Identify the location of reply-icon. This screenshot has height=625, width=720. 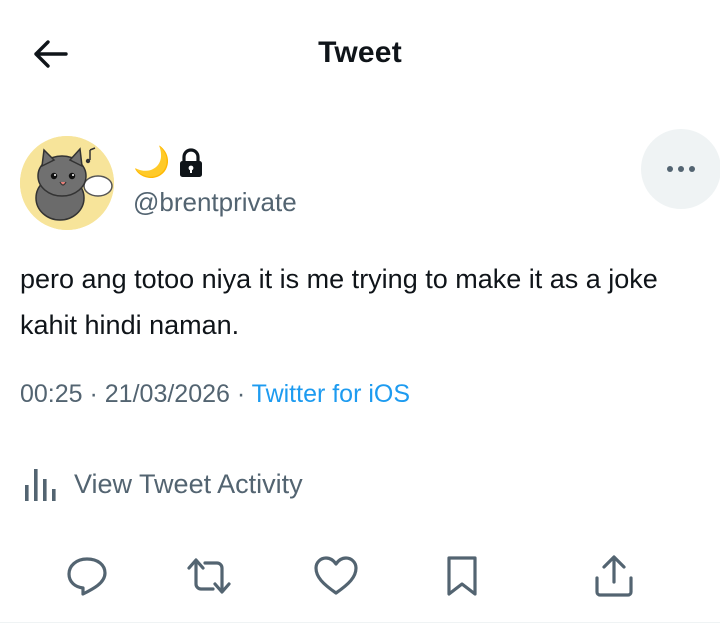
(87, 576).